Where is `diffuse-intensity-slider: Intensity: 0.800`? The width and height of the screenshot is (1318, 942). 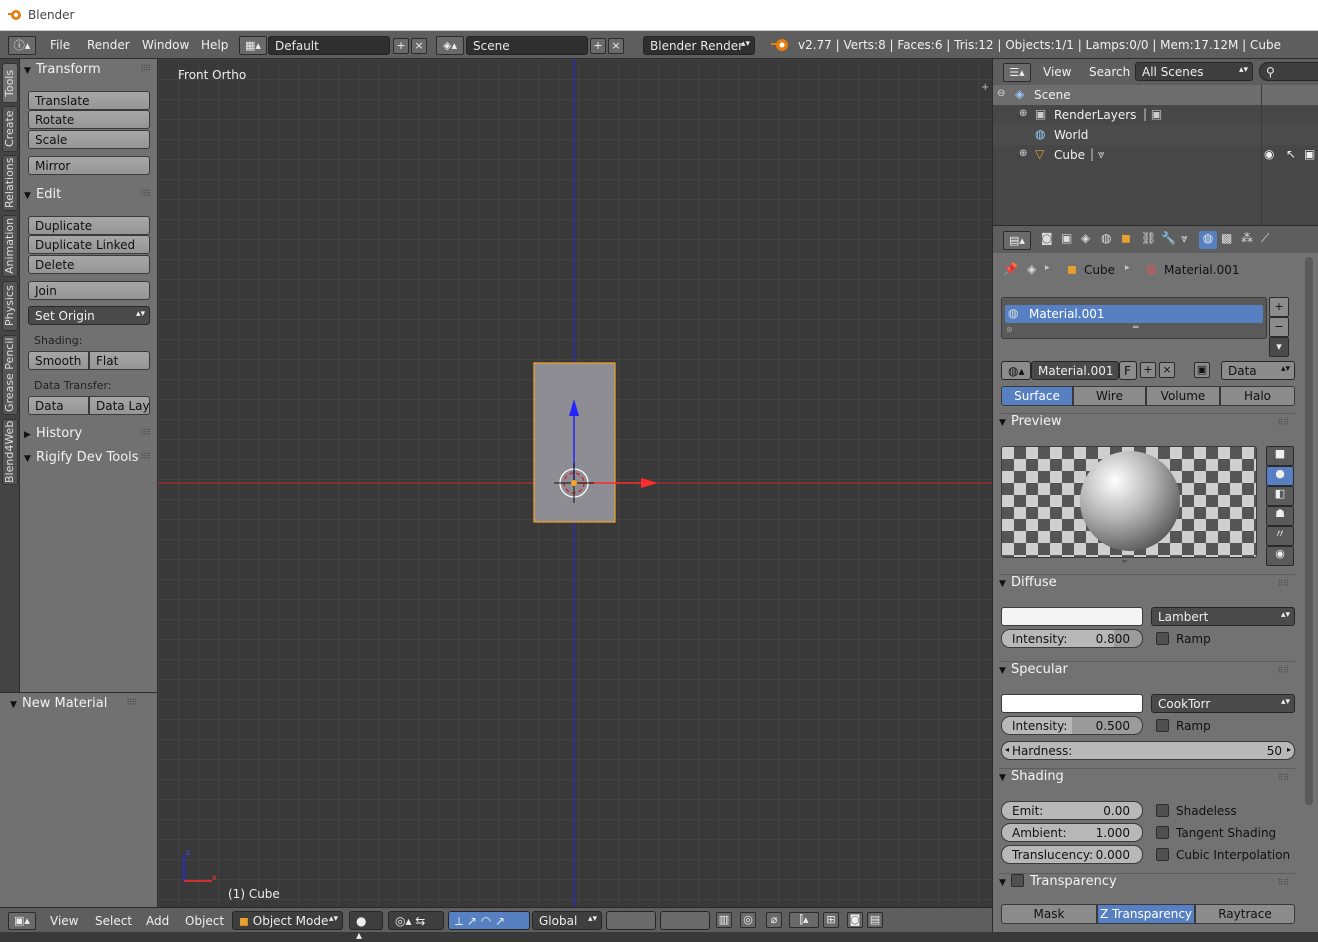
diffuse-intensity-slider: Intensity: 0.800 is located at coordinates (1072, 638).